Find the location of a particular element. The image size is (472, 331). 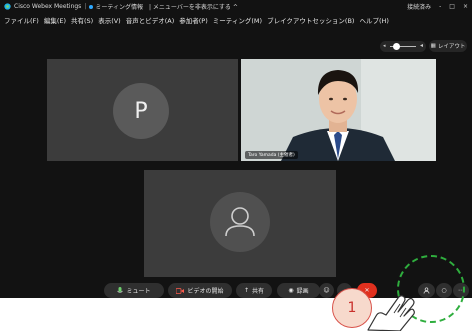

avatar-initial: P is located at coordinates (141, 111).